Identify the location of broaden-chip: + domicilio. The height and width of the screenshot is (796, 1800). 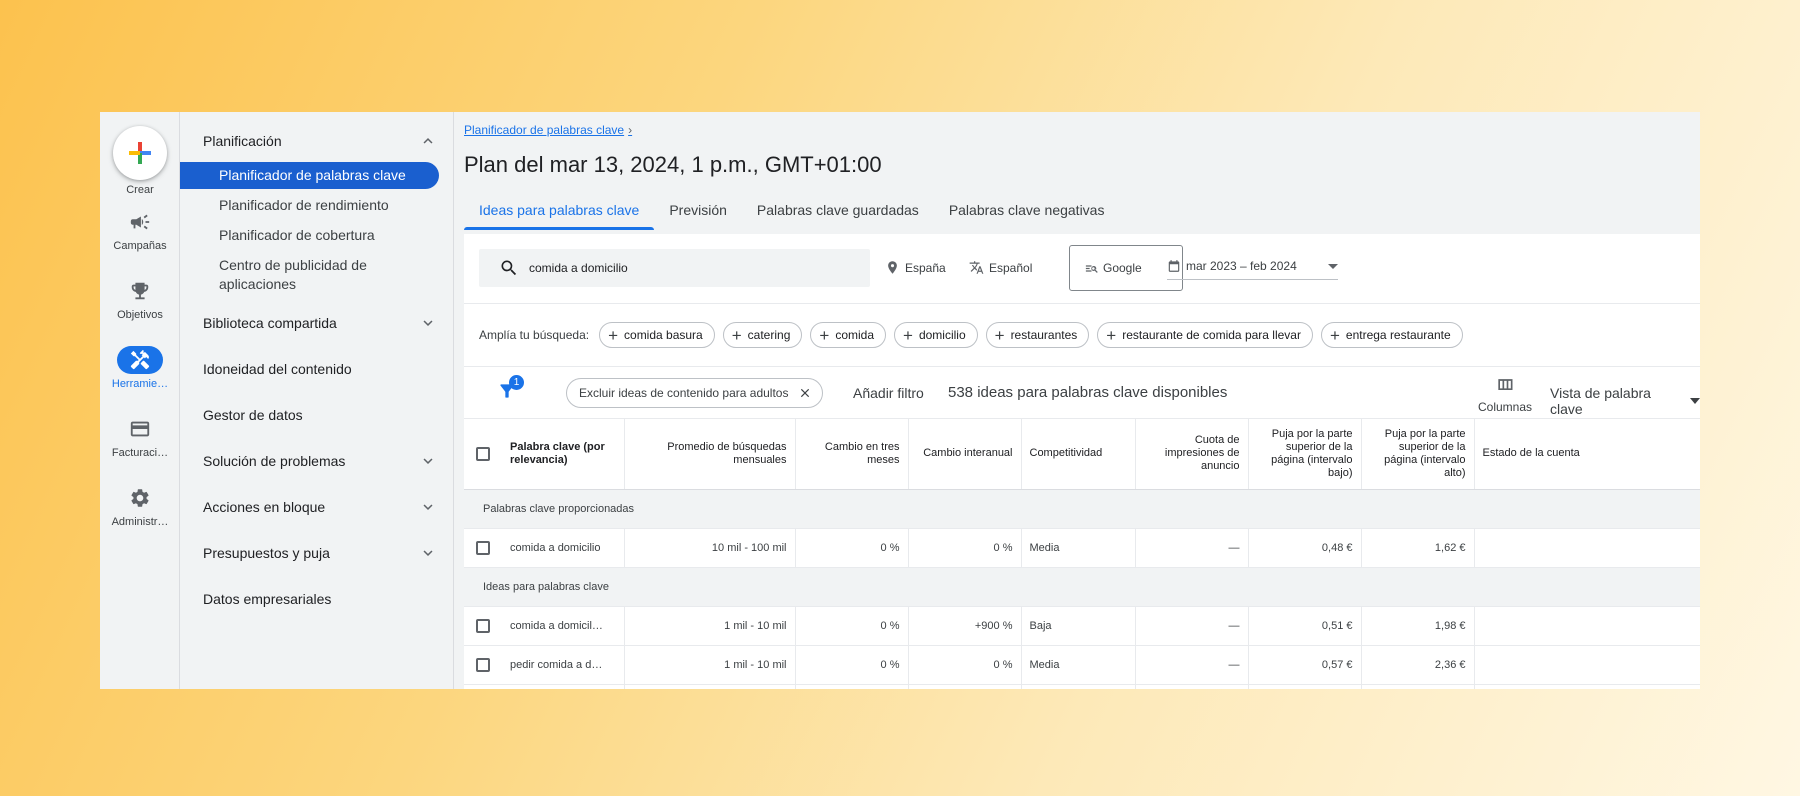
(936, 335).